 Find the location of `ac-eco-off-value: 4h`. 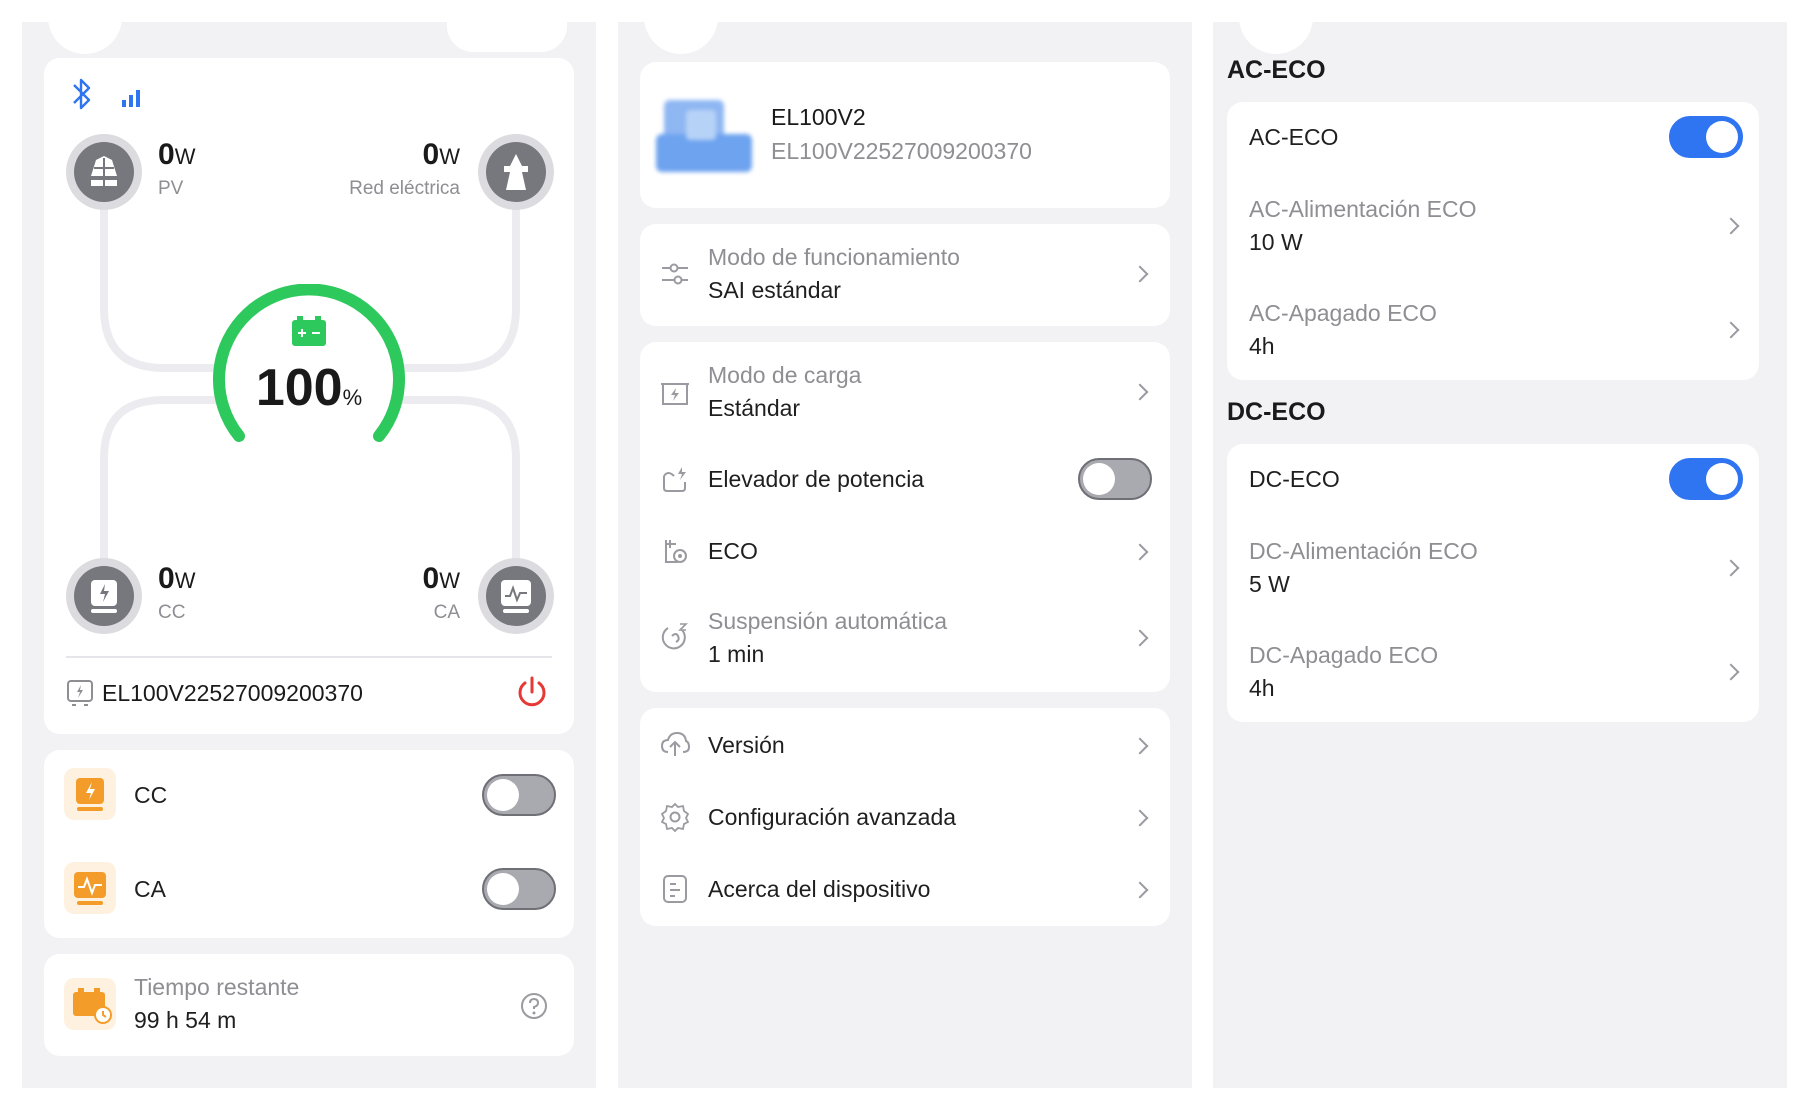

ac-eco-off-value: 4h is located at coordinates (1262, 346).